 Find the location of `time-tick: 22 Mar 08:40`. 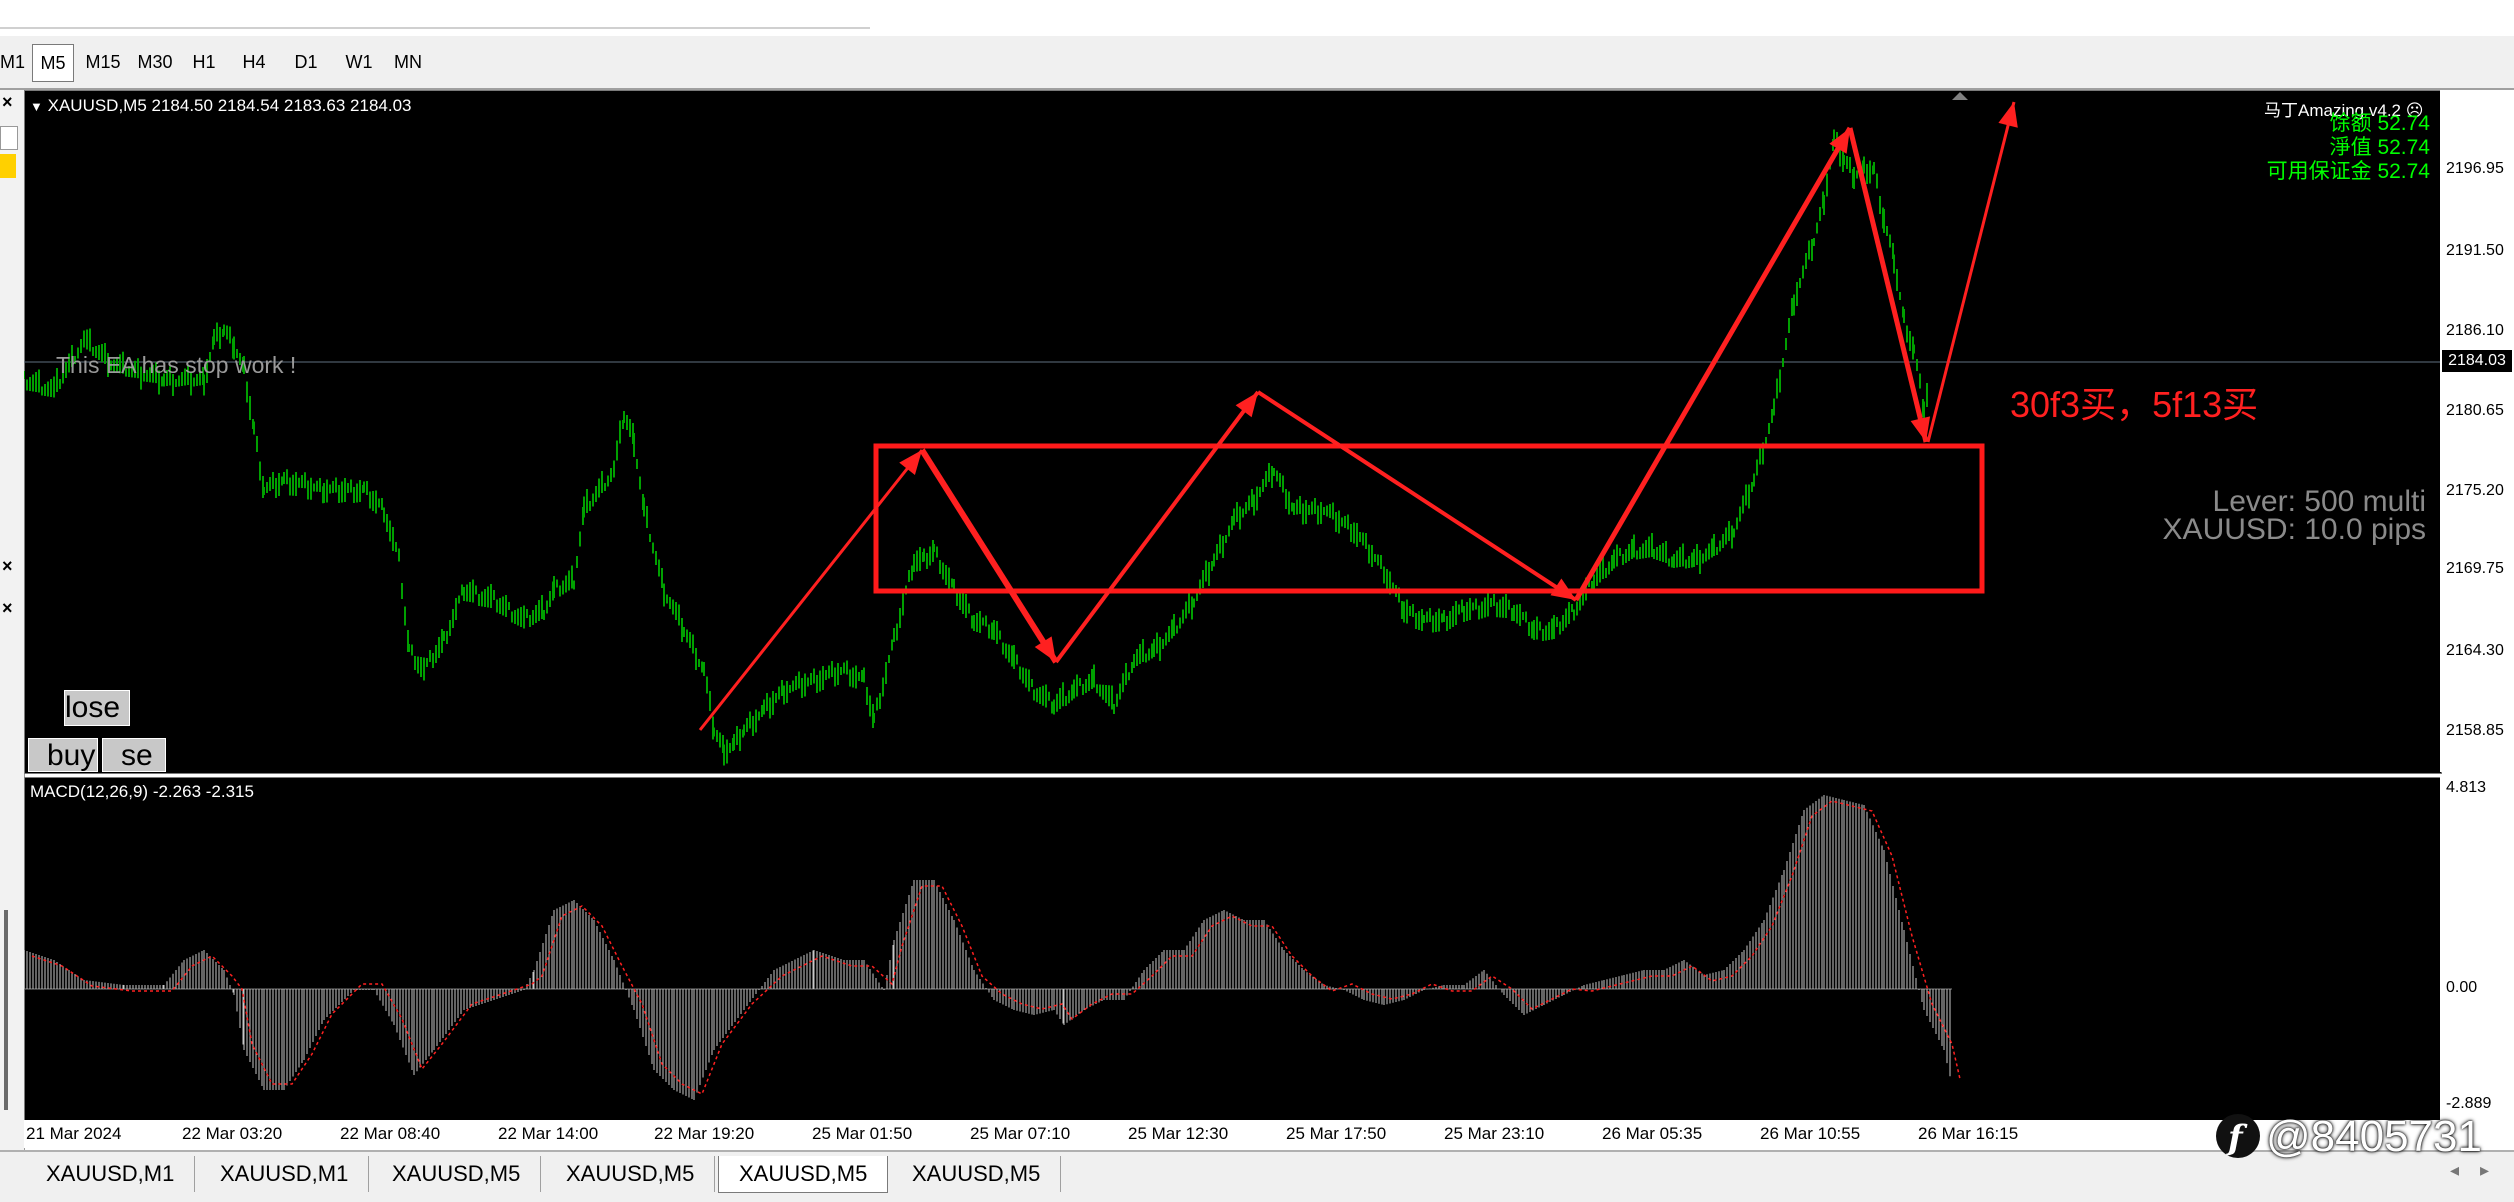

time-tick: 22 Mar 08:40 is located at coordinates (390, 1133).